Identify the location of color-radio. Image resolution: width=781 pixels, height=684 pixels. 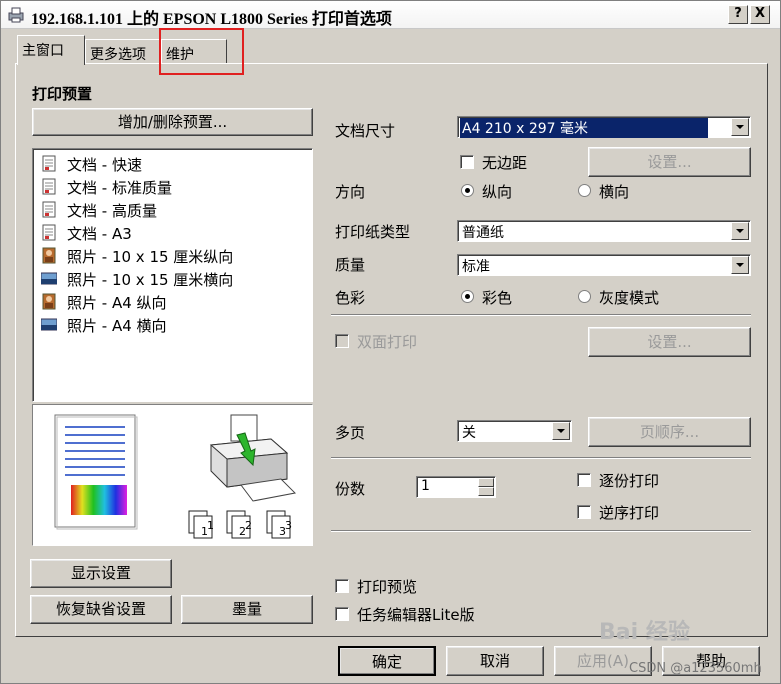
(467, 296).